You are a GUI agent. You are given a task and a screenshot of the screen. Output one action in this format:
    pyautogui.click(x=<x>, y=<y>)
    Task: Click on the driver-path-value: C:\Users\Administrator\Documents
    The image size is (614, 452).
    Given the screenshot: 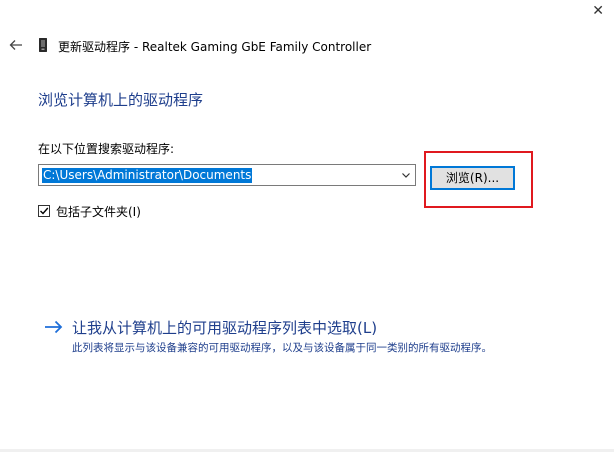 What is the action you would take?
    pyautogui.click(x=147, y=175)
    